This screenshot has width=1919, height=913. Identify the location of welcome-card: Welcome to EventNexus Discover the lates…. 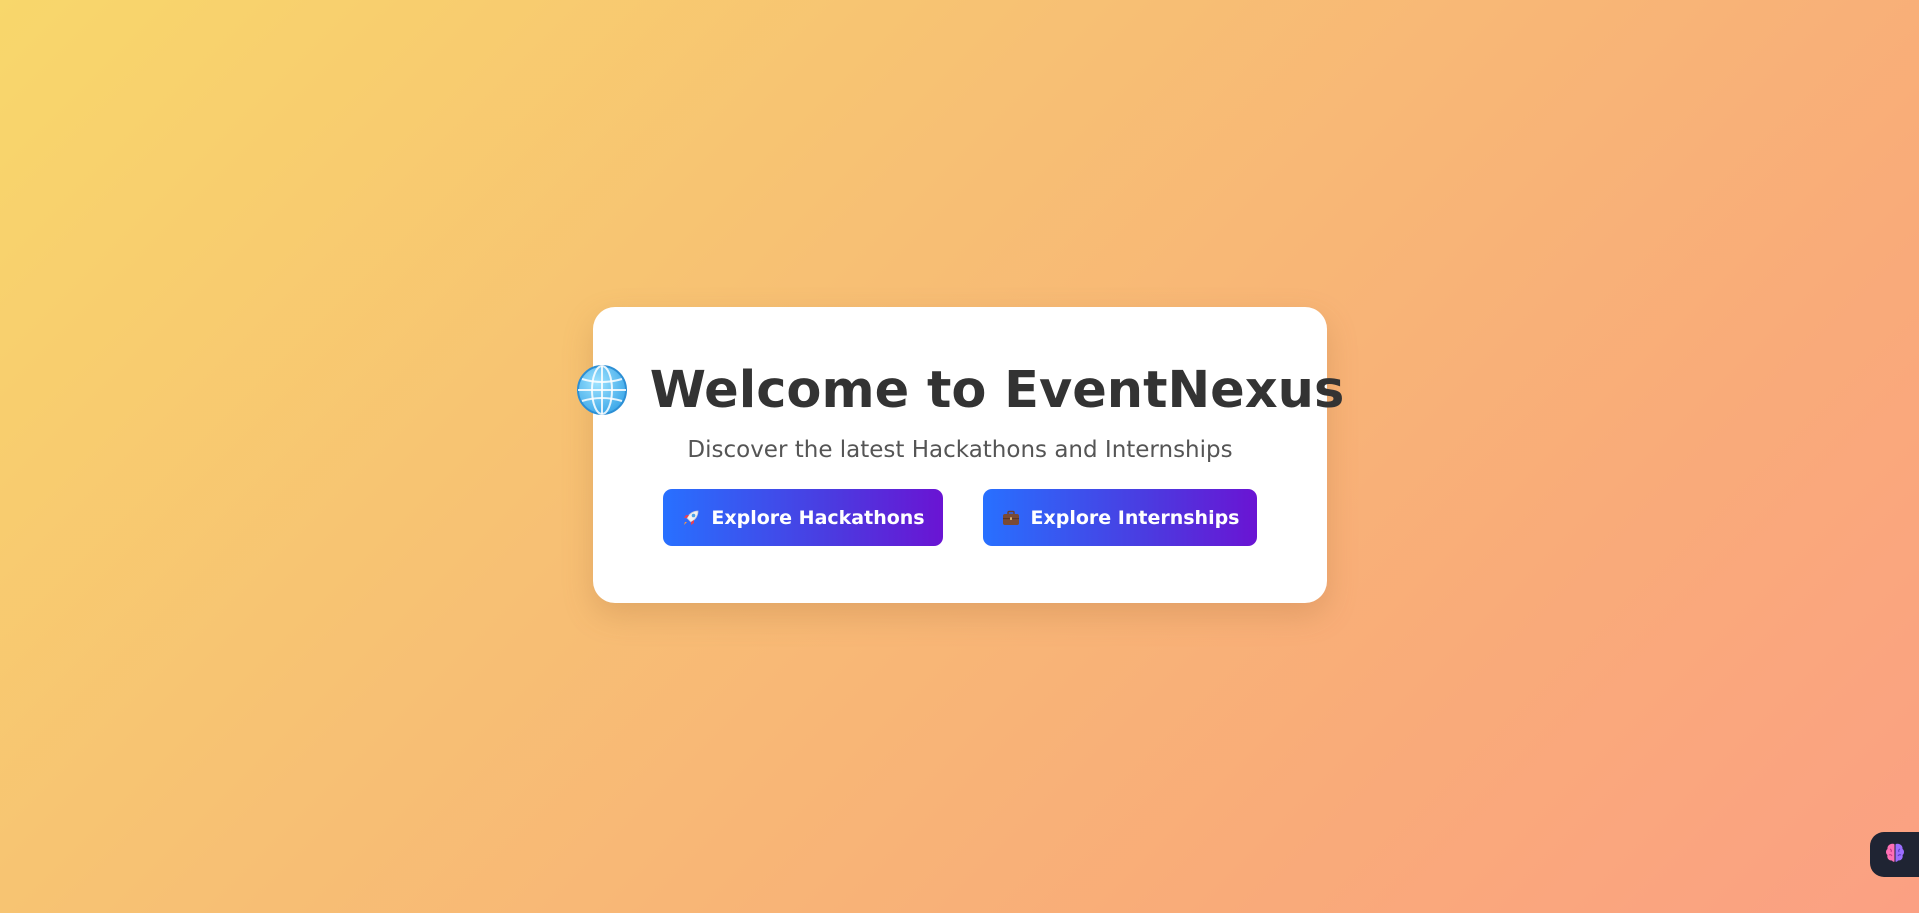
(960, 455).